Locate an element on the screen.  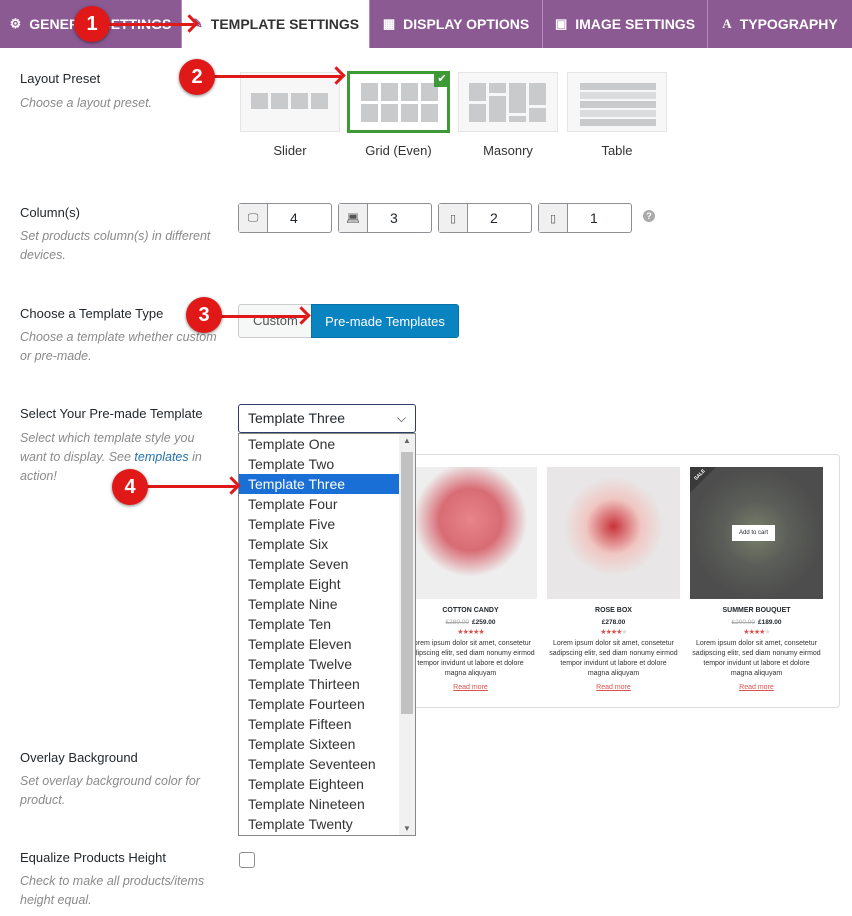
grid-icon: ▦ is located at coordinates (389, 23).